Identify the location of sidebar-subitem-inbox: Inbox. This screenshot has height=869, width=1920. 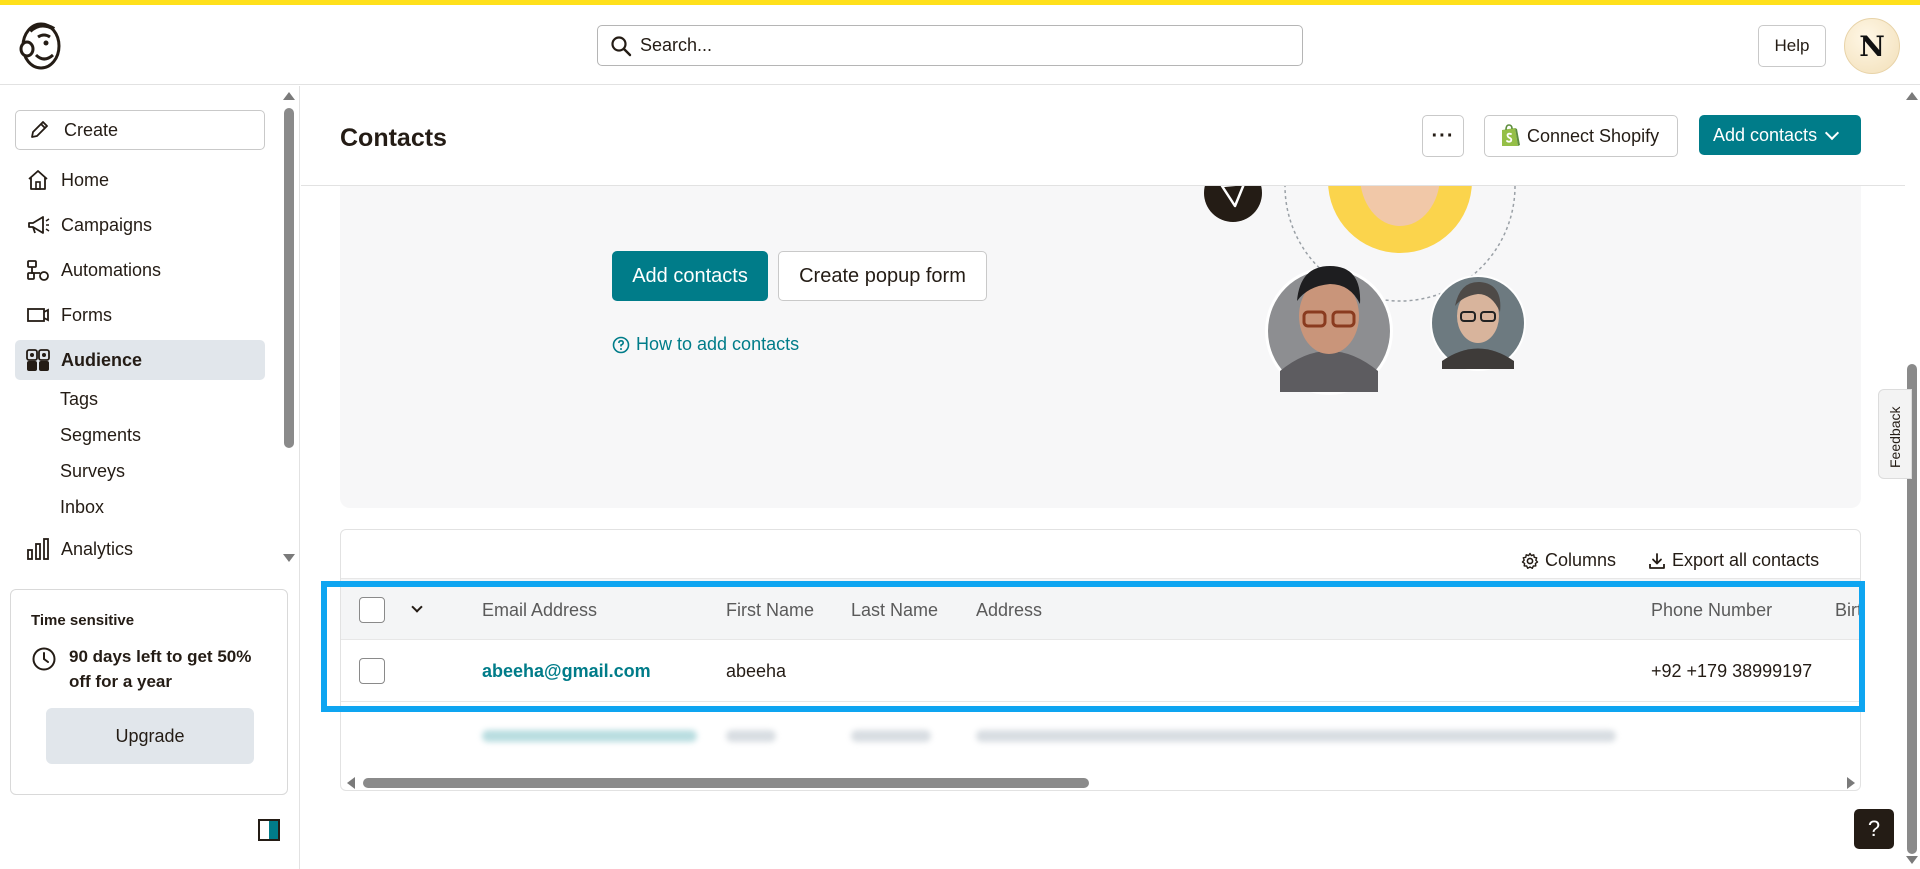
(82, 507).